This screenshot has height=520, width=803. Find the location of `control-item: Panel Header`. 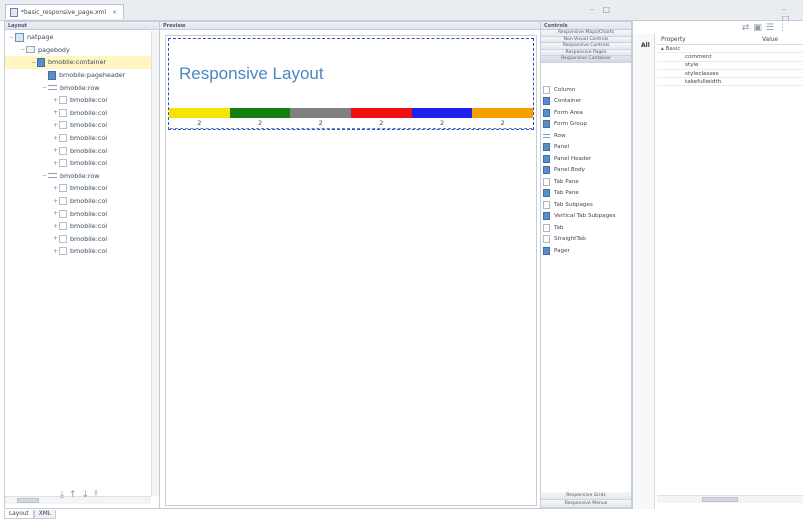

control-item: Panel Header is located at coordinates (587, 159).